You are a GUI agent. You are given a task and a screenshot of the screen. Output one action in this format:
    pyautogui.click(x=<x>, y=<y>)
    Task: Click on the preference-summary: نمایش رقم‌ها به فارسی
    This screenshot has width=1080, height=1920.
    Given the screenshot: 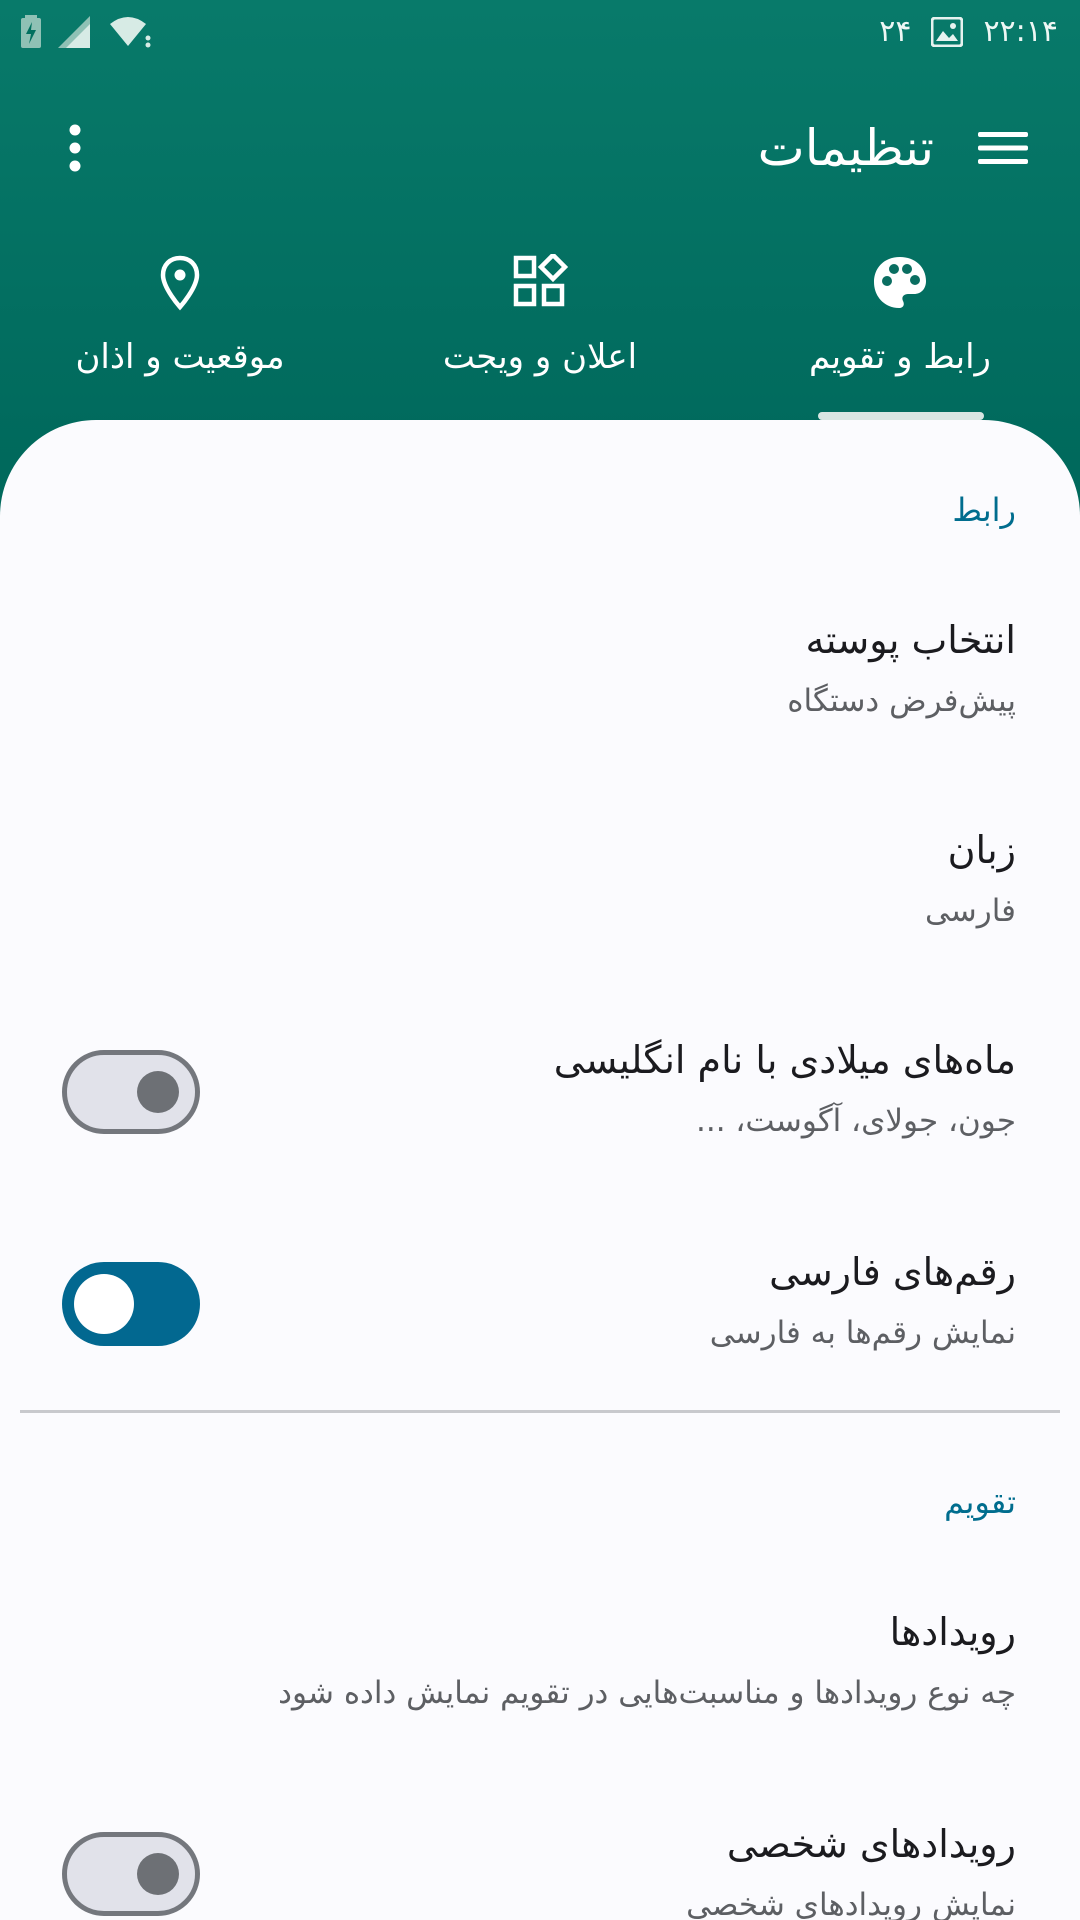 What is the action you would take?
    pyautogui.click(x=862, y=1333)
    